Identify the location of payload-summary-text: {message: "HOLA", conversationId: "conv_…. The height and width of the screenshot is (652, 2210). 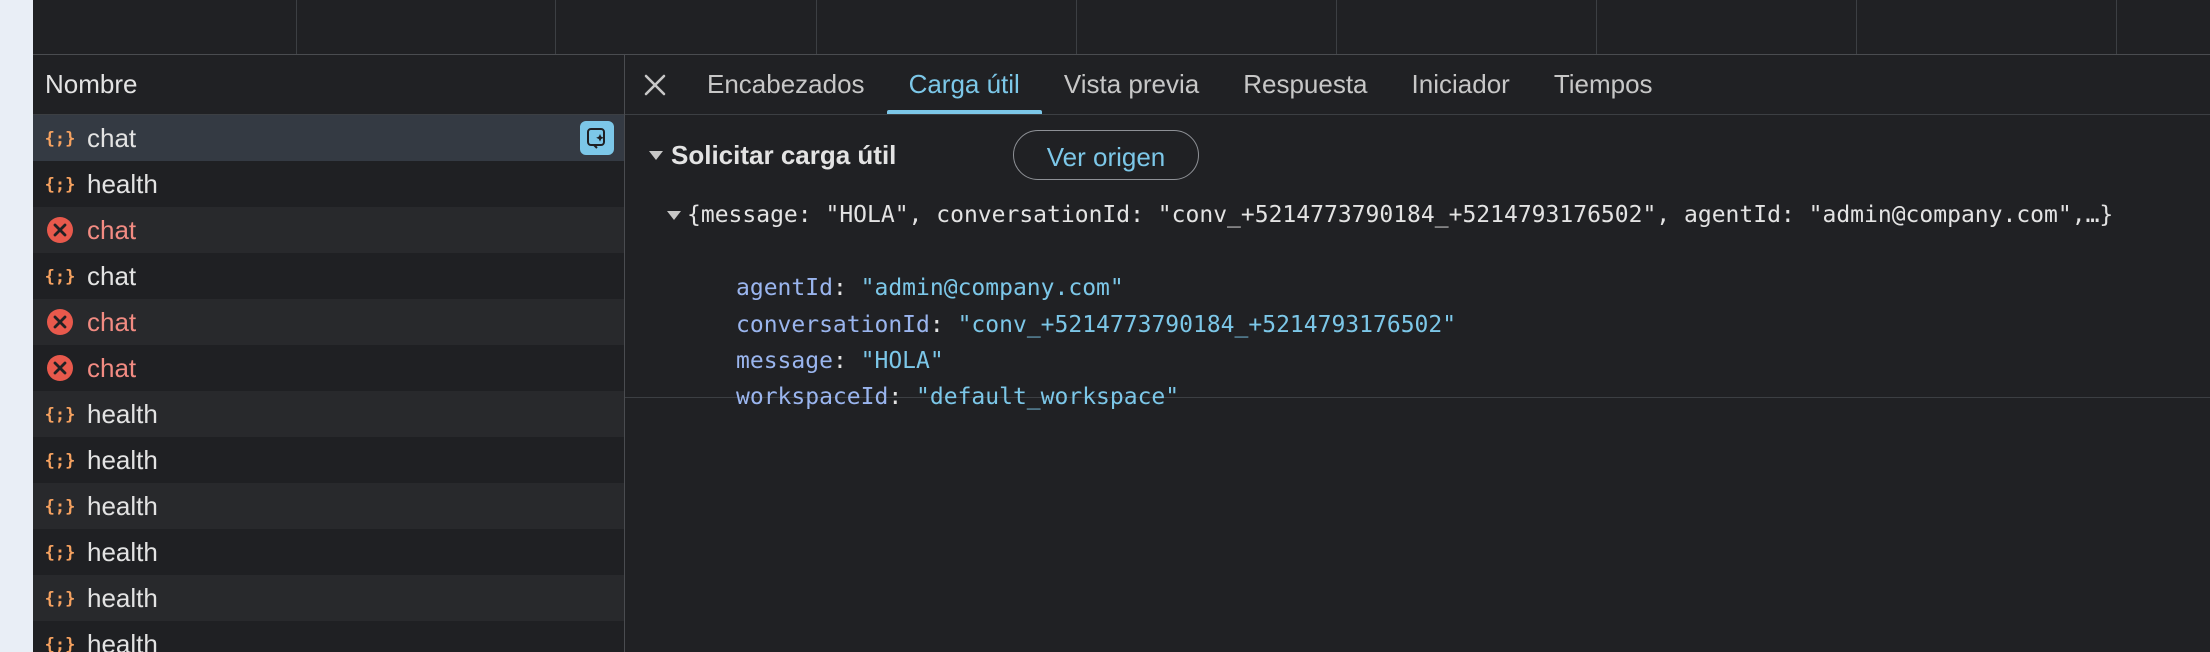
(1400, 215).